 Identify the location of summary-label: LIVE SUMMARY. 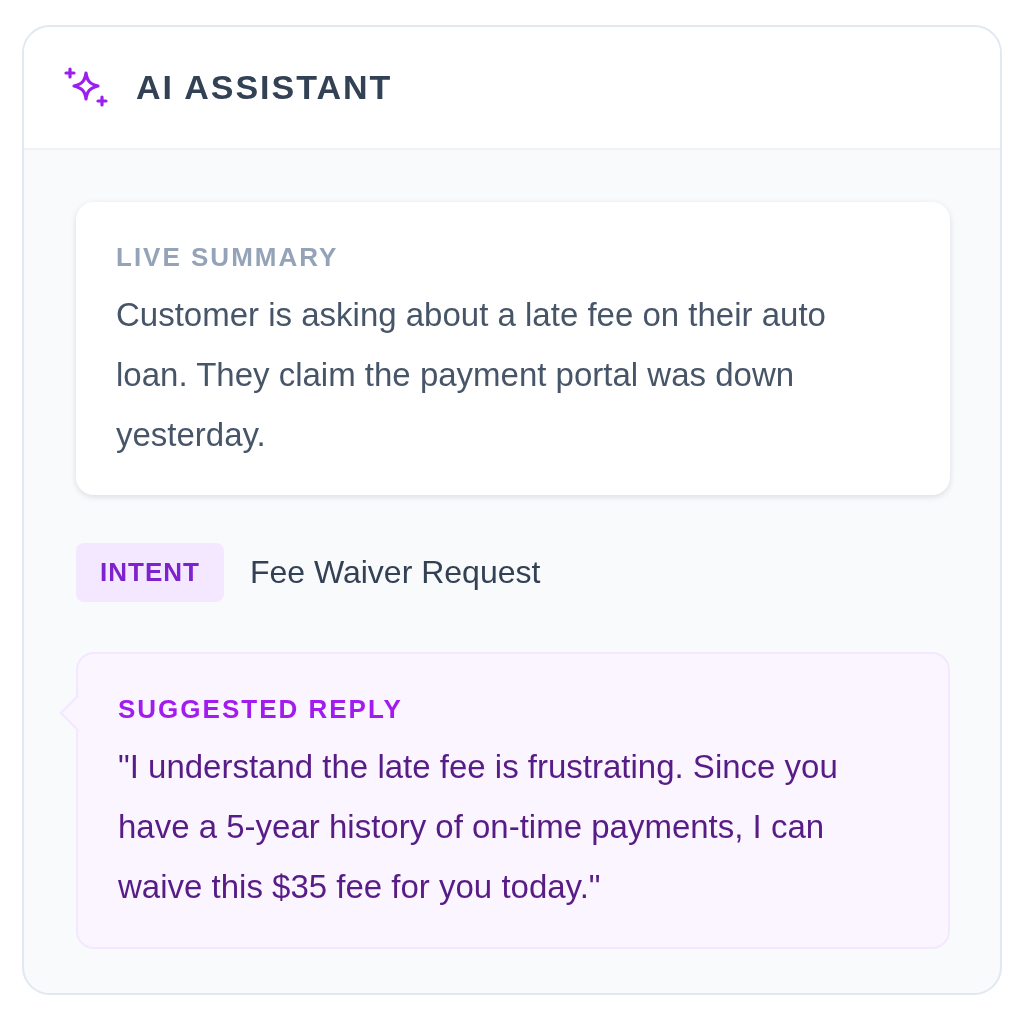
(228, 257).